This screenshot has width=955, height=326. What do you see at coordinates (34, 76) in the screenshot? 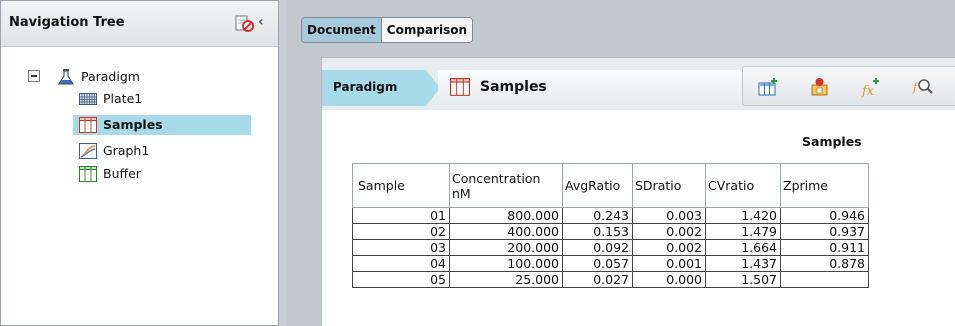
I see `tree-collapse-toggle` at bounding box center [34, 76].